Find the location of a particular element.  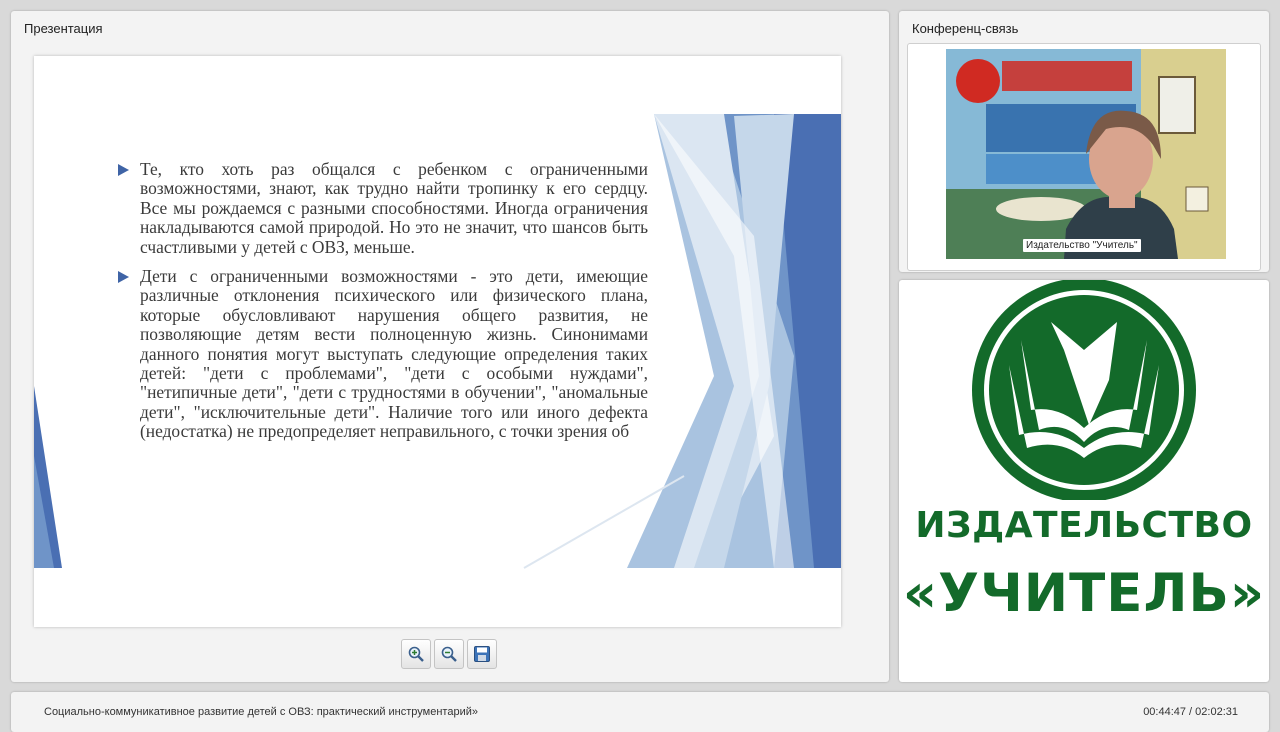

conference-title: Конференц-связь is located at coordinates (965, 28).